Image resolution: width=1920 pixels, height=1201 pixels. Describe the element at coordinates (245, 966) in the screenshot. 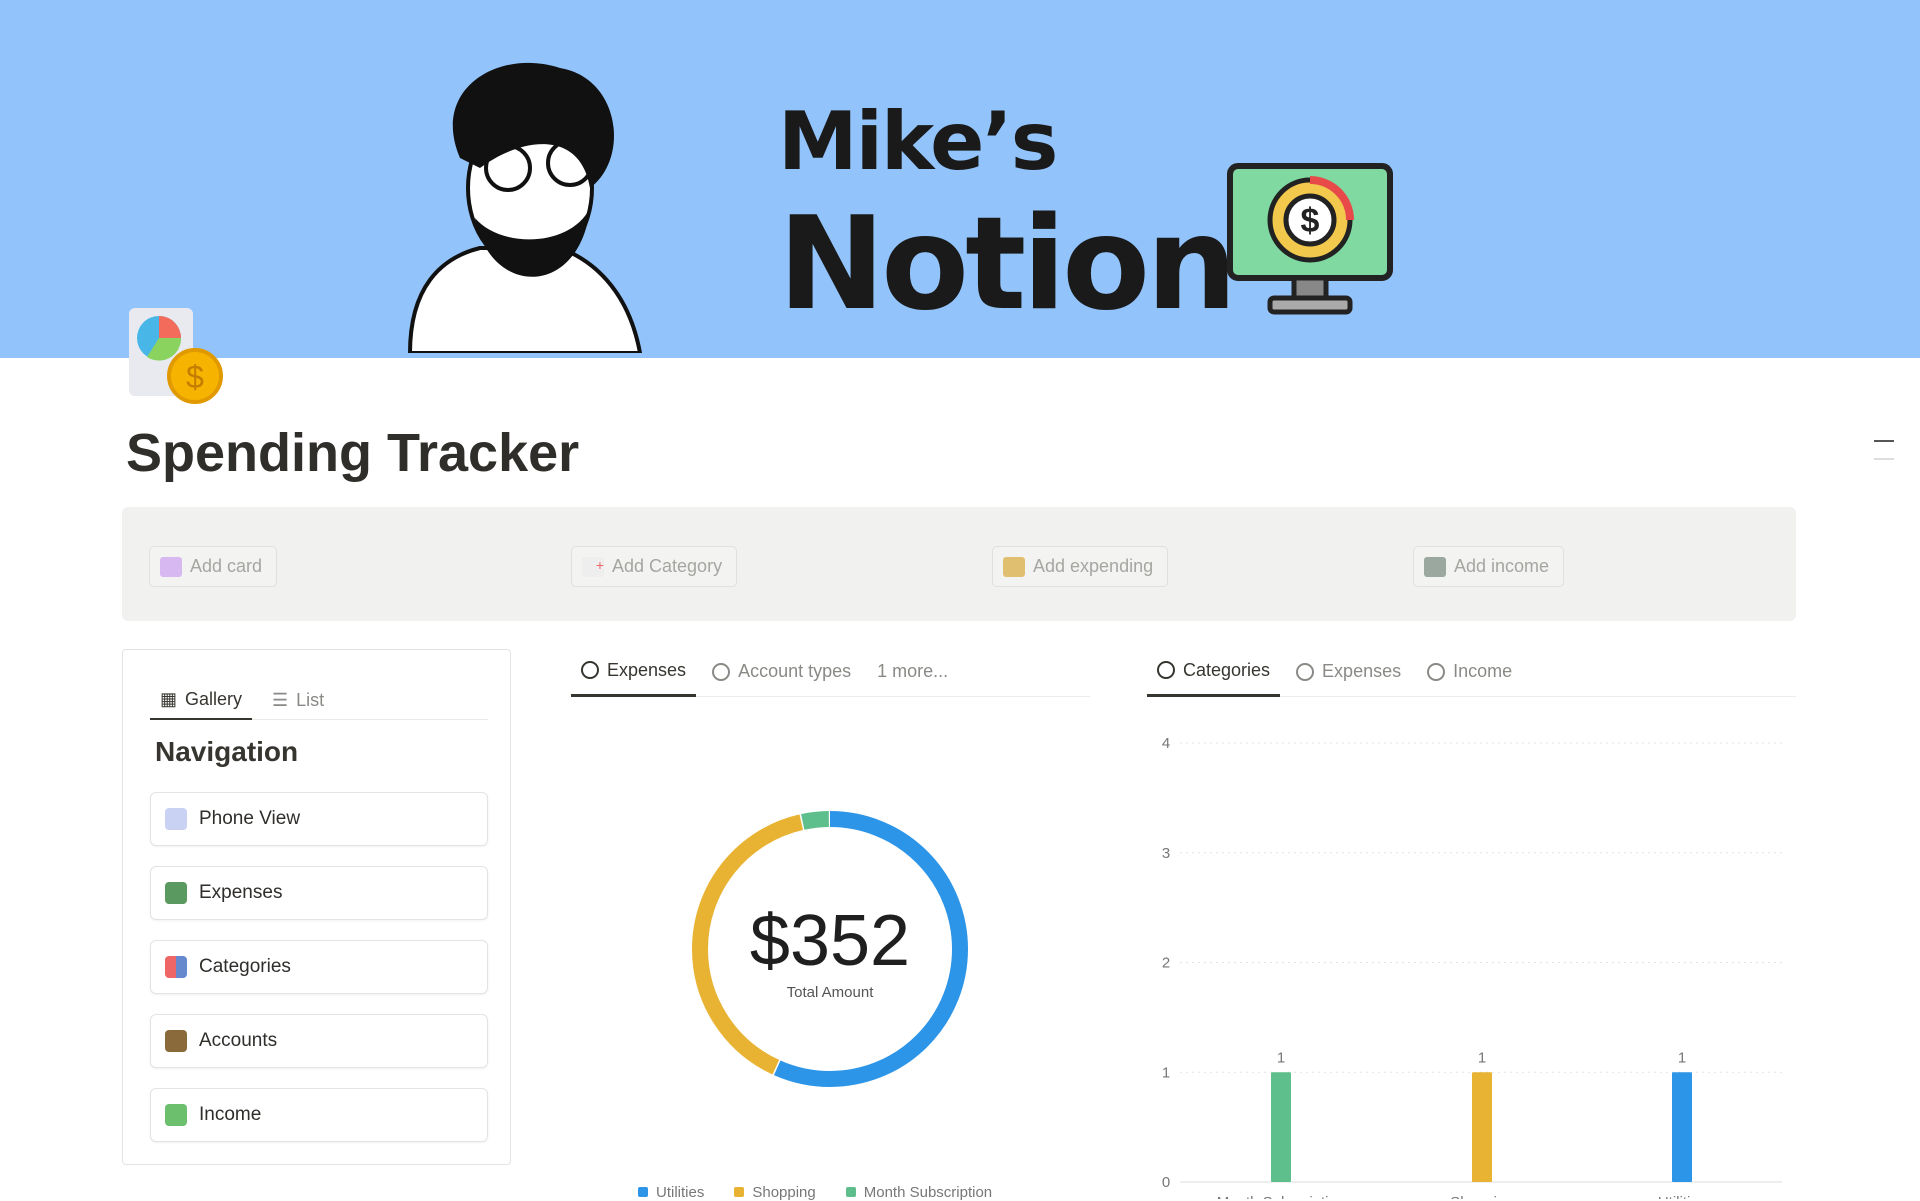

I see `nav-label: Categories` at that location.